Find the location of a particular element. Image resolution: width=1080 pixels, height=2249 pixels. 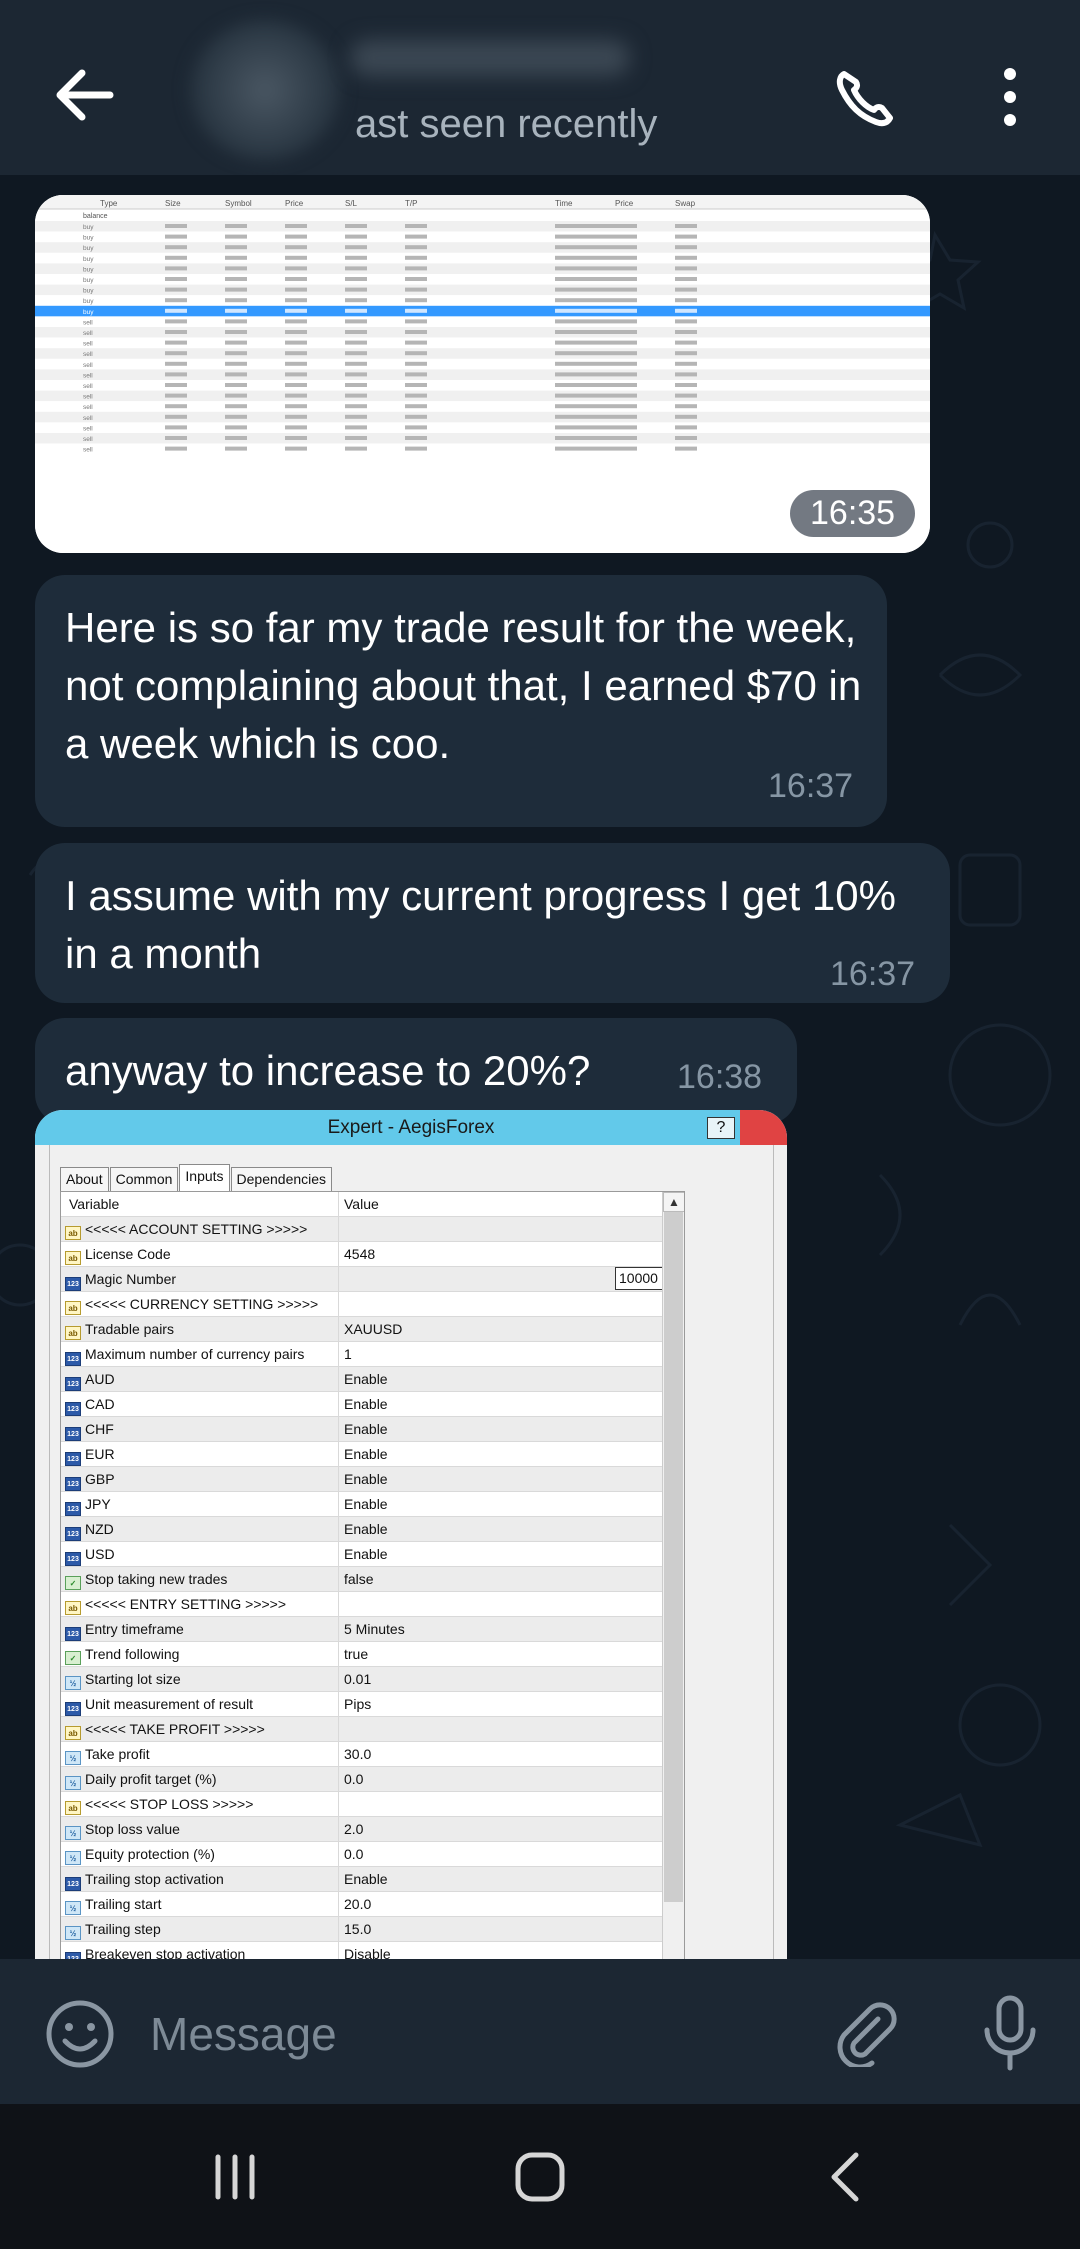

attach-icon is located at coordinates (865, 2032).